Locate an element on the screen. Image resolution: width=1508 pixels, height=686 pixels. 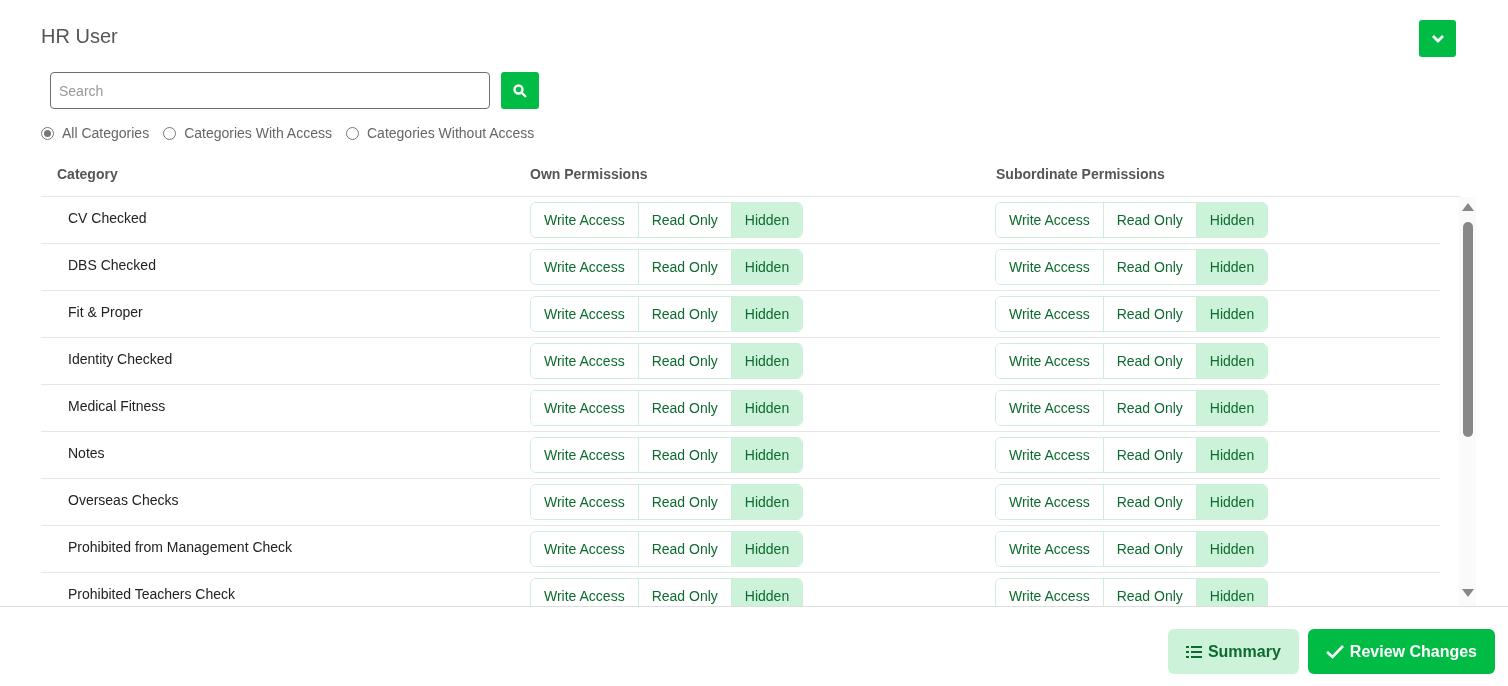
search-icon is located at coordinates (520, 90).